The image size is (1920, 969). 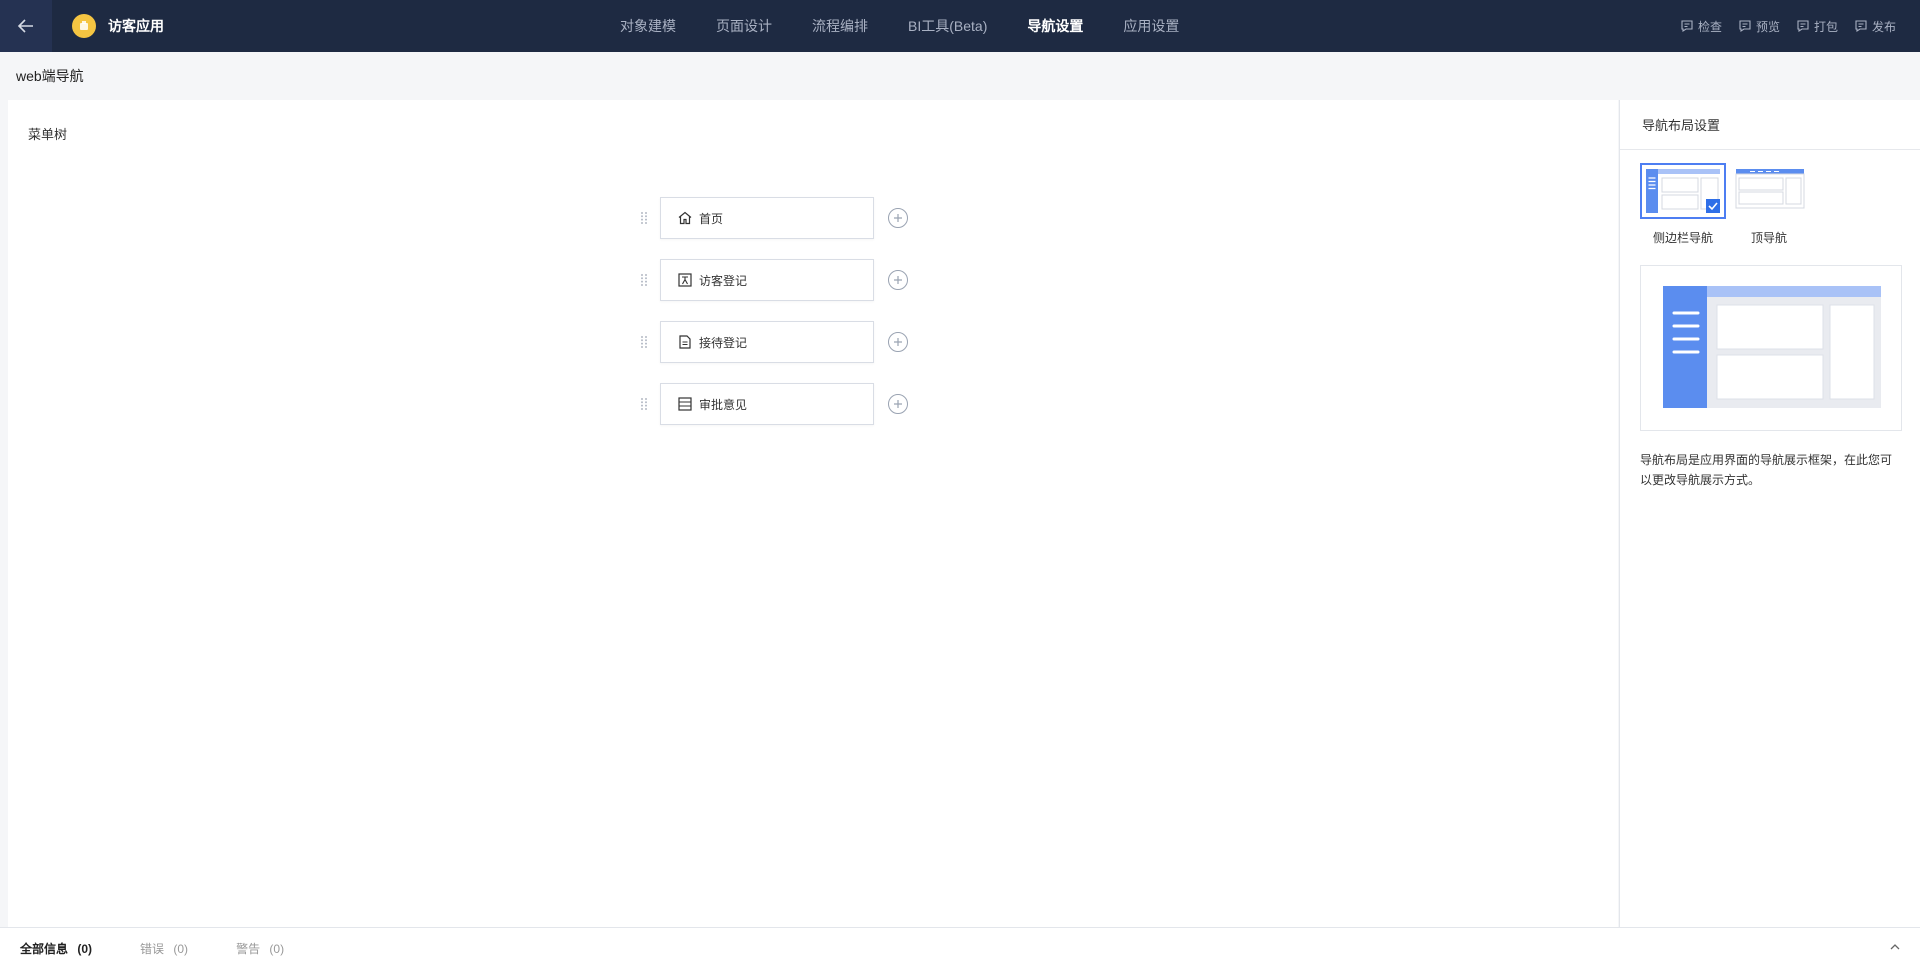 I want to click on menu-row: 首页, so click(x=773, y=218).